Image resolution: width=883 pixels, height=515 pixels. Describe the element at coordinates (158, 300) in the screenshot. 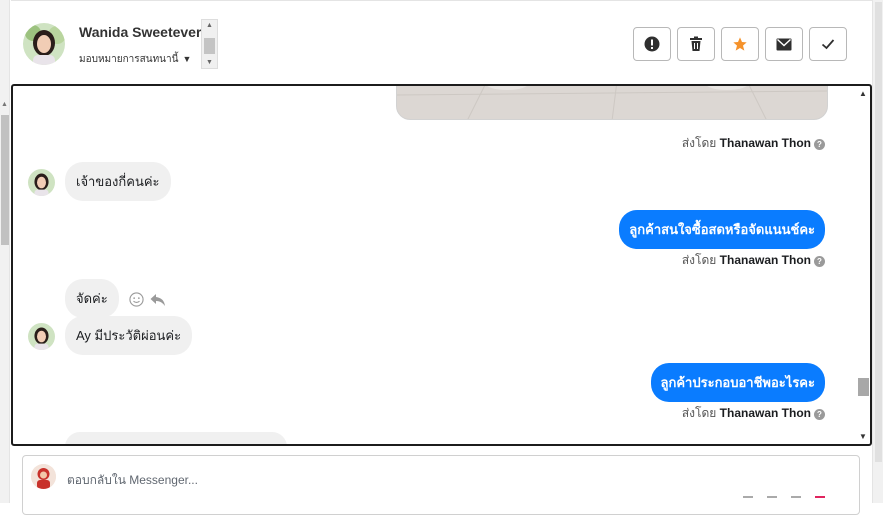

I see `reply-arrow-icon` at that location.